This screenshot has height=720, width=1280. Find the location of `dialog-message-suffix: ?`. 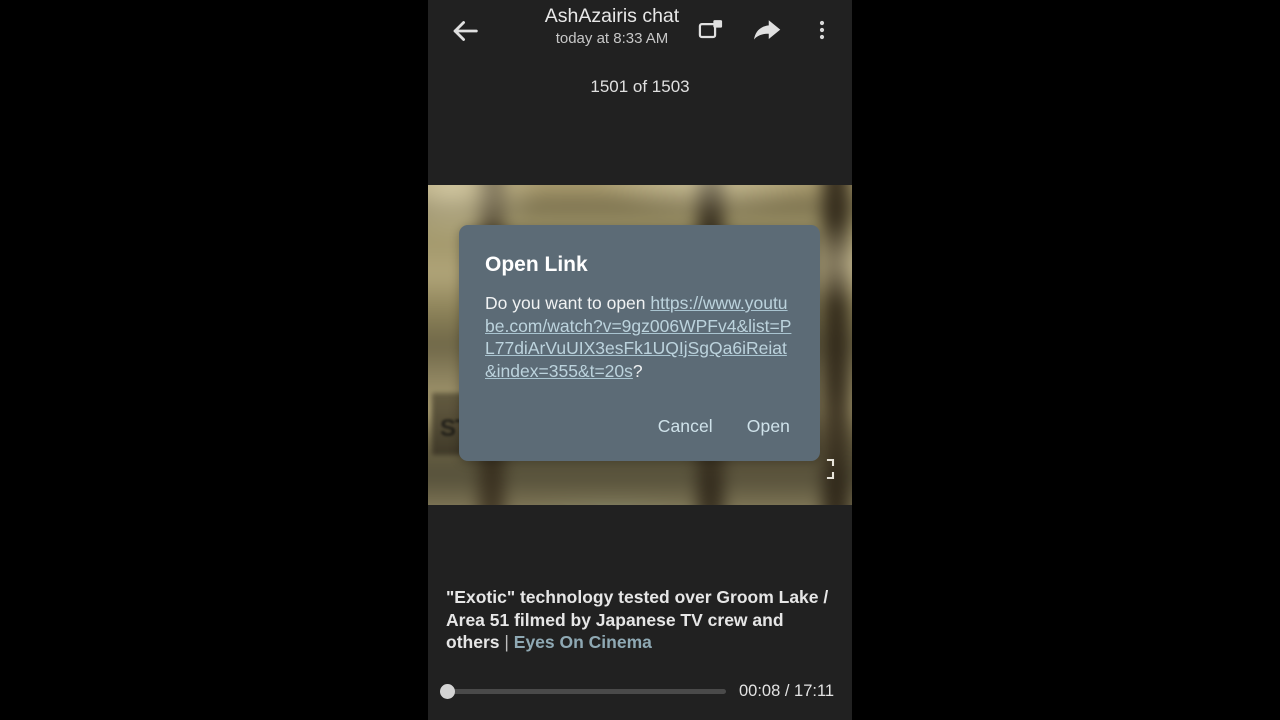

dialog-message-suffix: ? is located at coordinates (637, 370).